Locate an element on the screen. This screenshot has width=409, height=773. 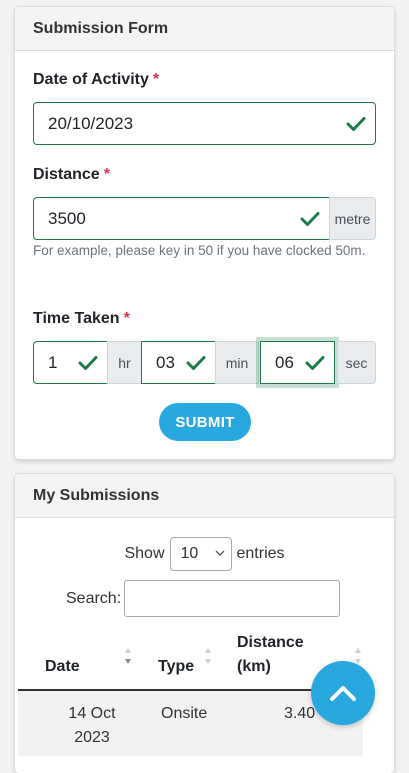
scroll-to-top-button is located at coordinates (343, 693).